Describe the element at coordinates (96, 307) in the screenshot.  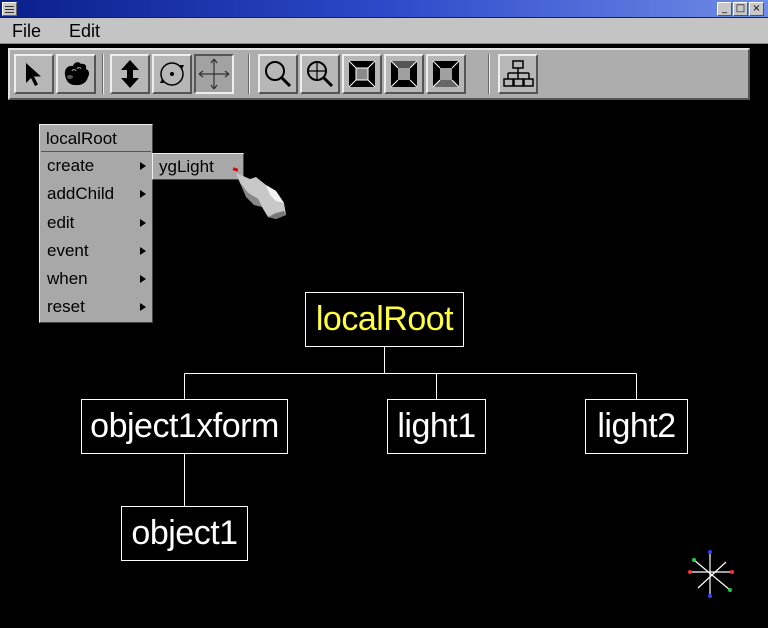
I see `context-item-reset: reset` at that location.